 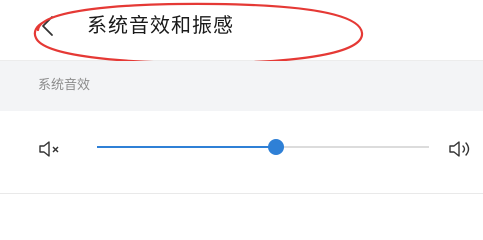 What do you see at coordinates (64, 85) in the screenshot?
I see `section-label: 系统音效` at bounding box center [64, 85].